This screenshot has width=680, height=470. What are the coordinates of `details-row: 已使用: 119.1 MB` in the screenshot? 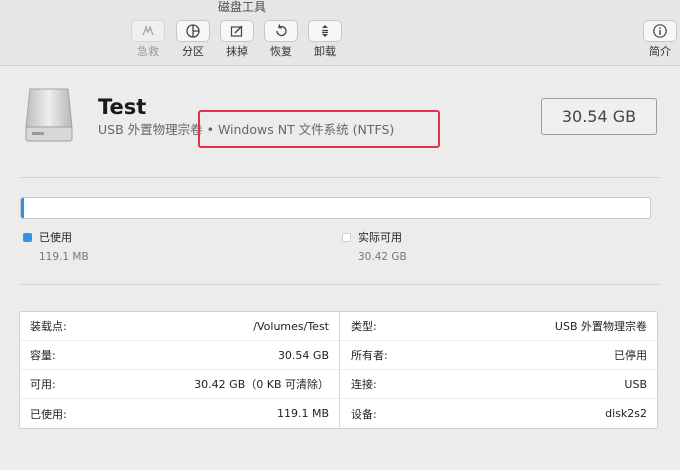 It's located at (179, 413).